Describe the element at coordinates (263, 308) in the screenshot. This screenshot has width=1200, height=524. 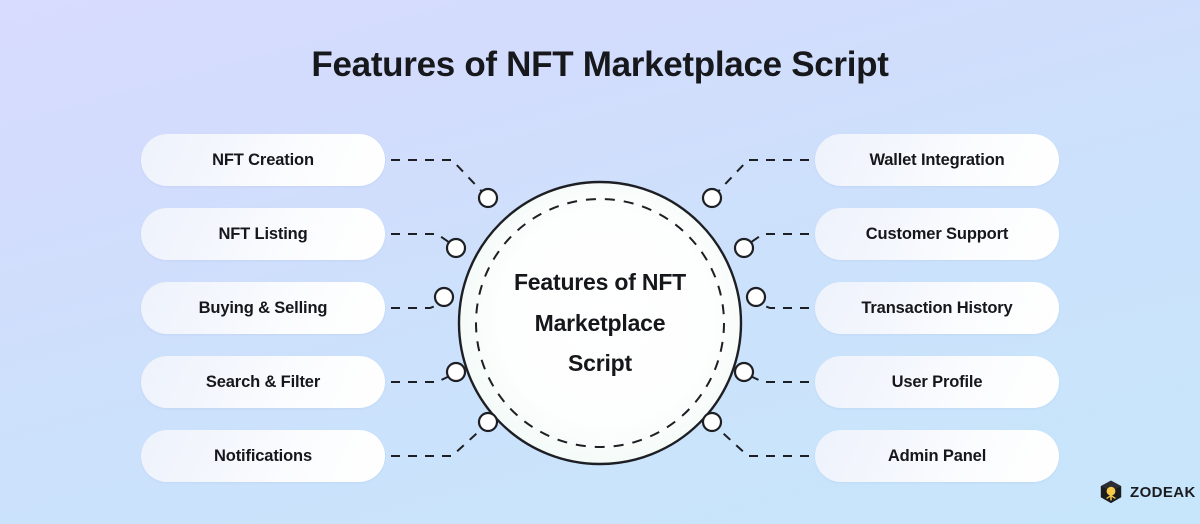
I see `feature-pill-buying-selling: Buying & Selling` at that location.